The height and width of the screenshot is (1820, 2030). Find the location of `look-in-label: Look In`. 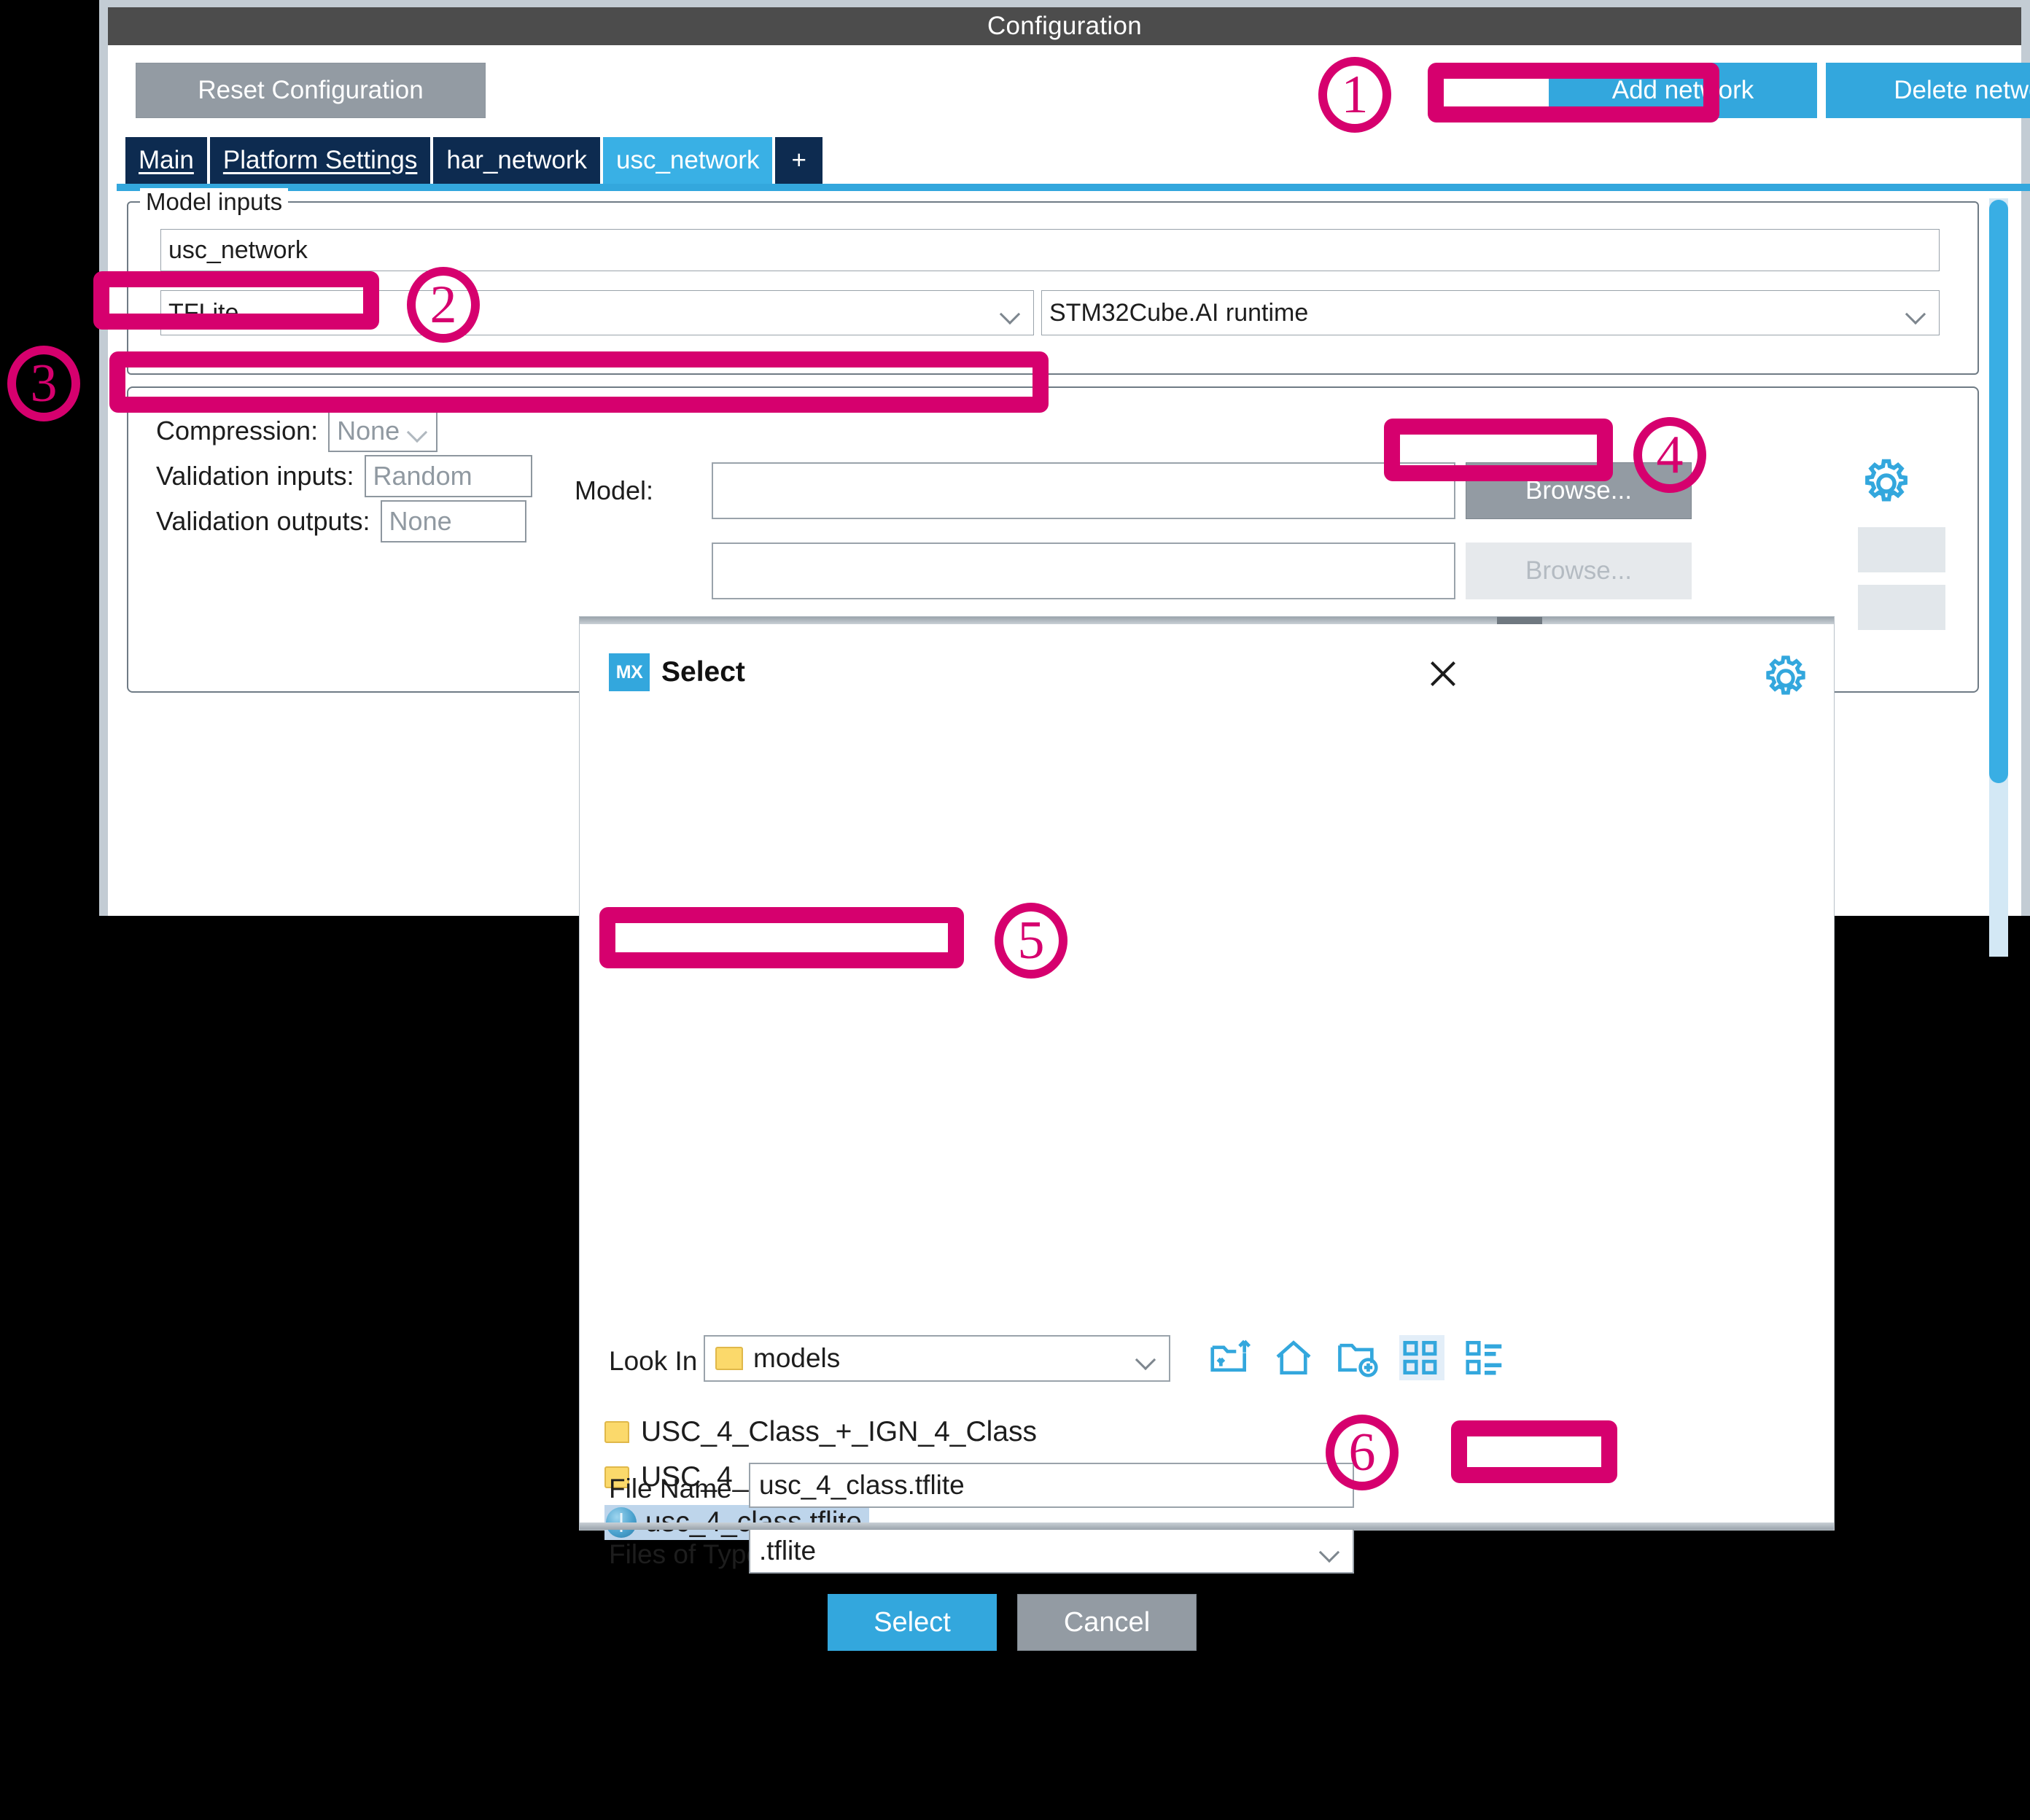

look-in-label: Look In is located at coordinates (653, 1361).